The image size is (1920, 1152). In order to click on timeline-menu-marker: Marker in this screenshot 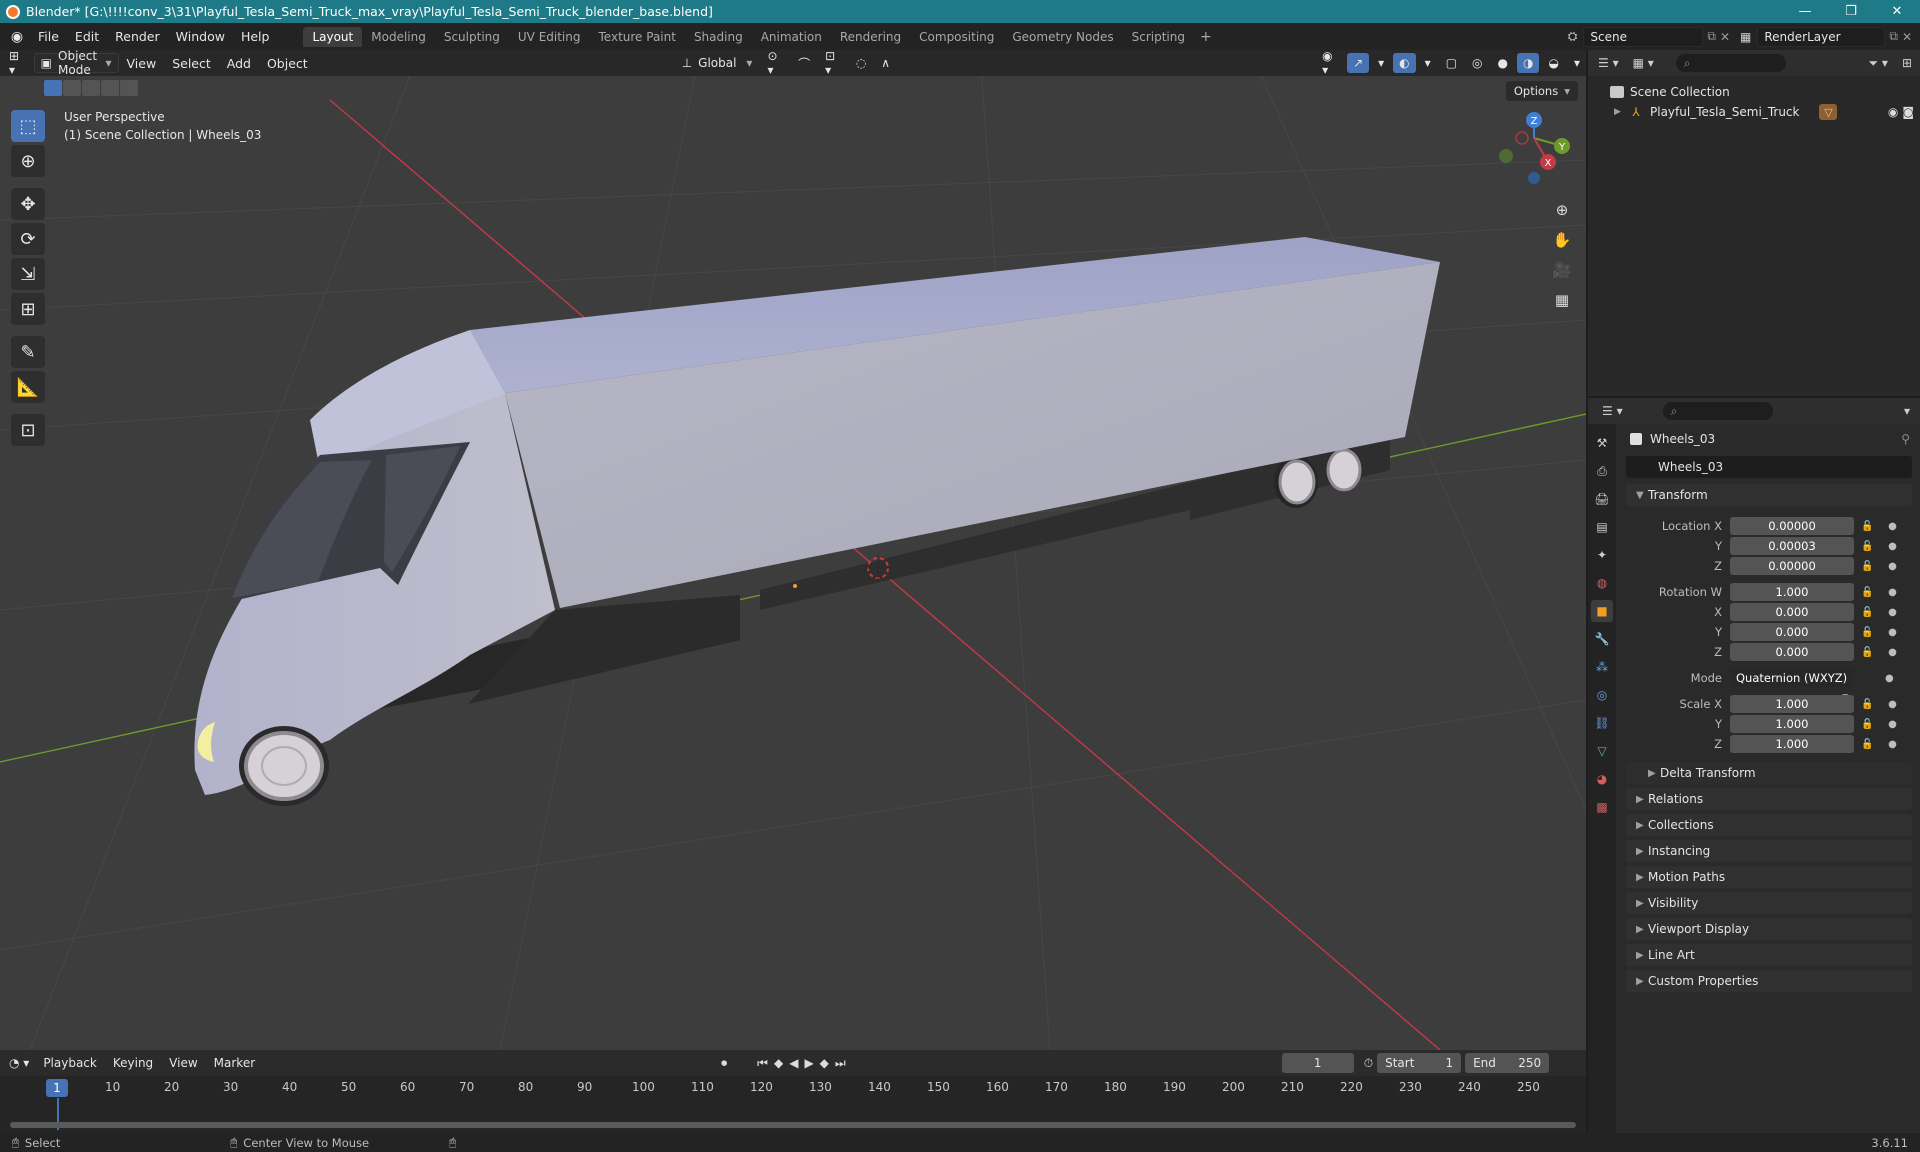, I will do `click(234, 1063)`.